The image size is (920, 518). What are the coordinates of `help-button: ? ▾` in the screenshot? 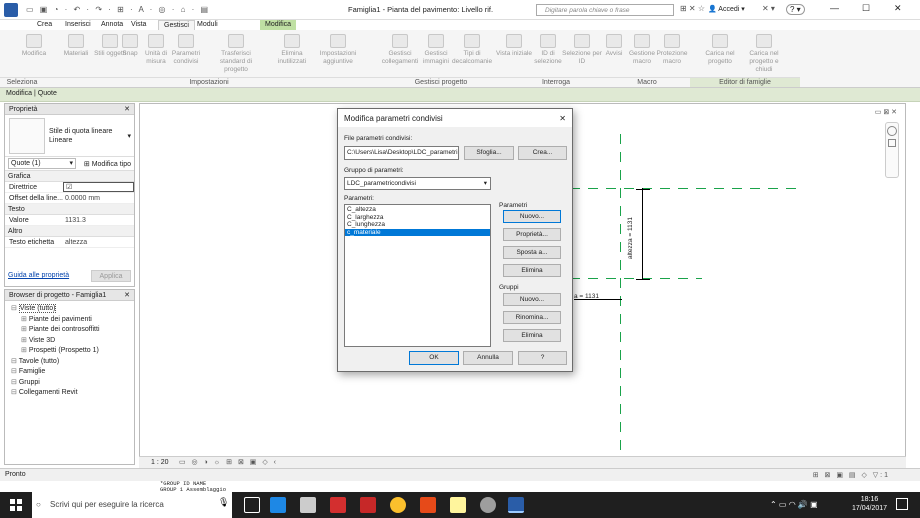 It's located at (795, 9).